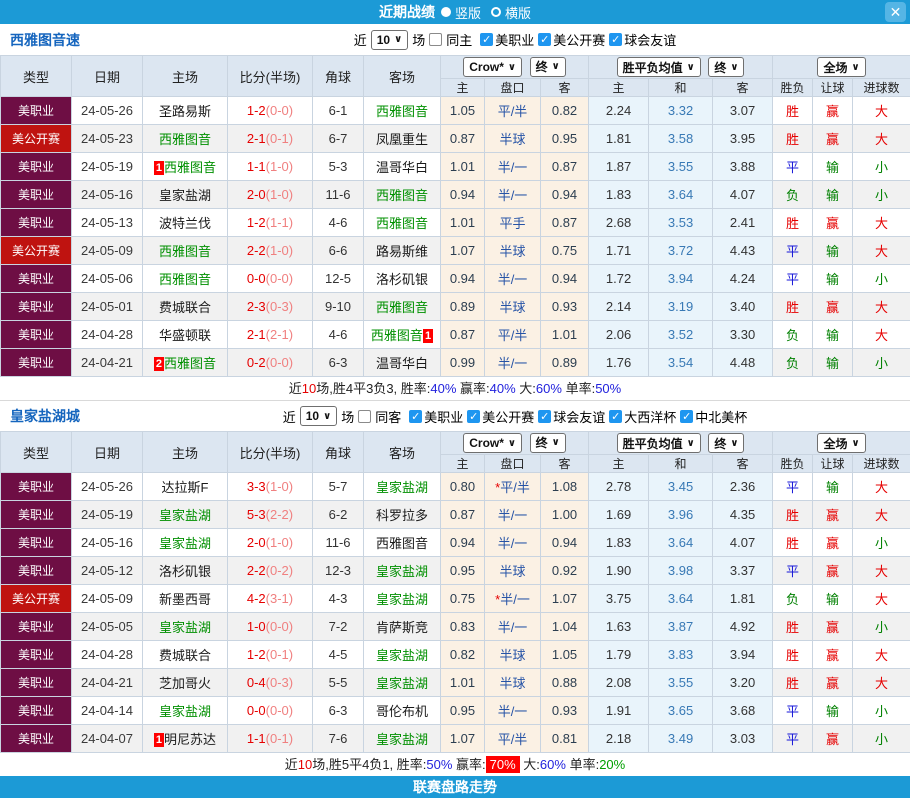  I want to click on team-name: 洛杉矶银, so click(184, 571).